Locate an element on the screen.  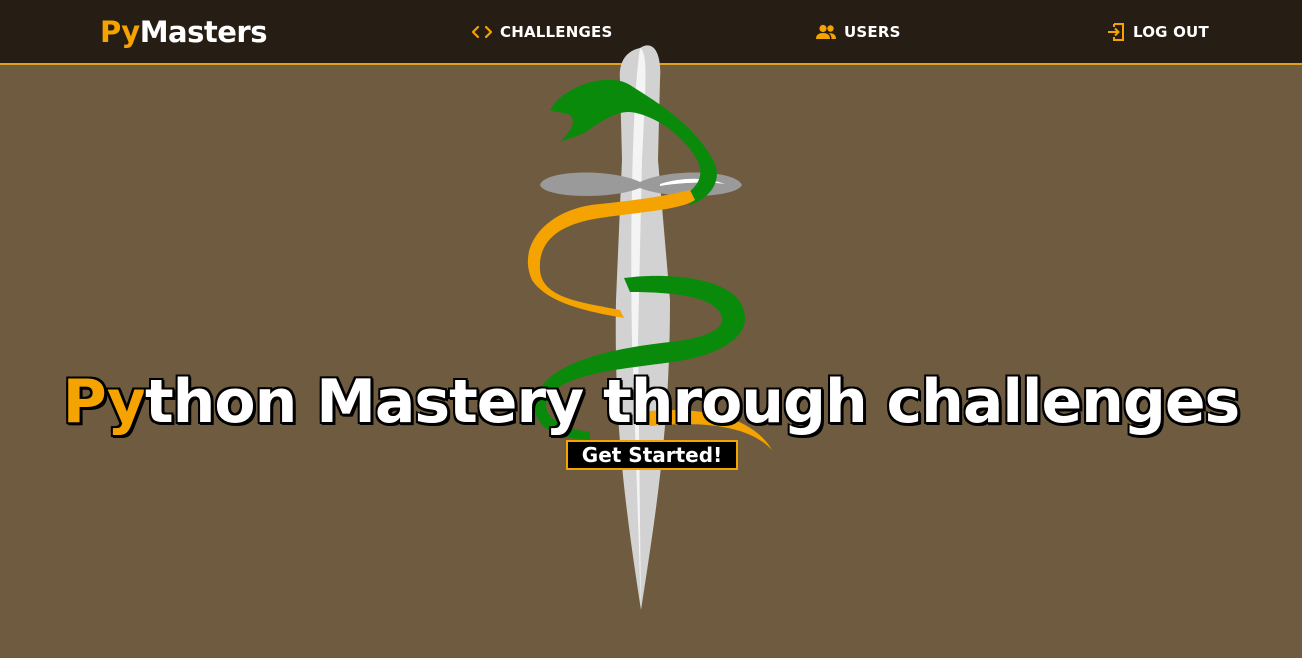
brand-logo: PyMasters is located at coordinates (184, 32).